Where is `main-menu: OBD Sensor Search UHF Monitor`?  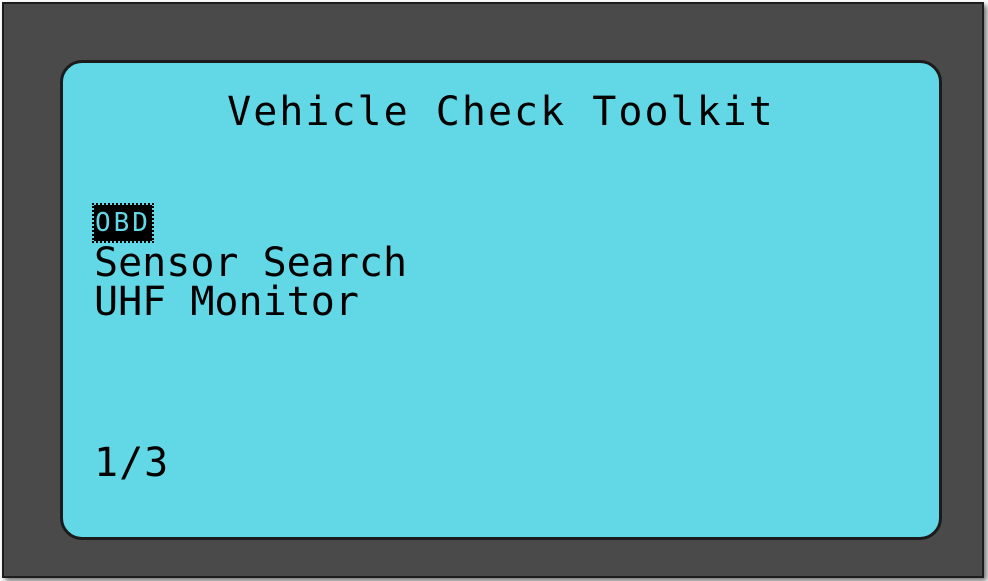
main-menu: OBD Sensor Search UHF Monitor is located at coordinates (249, 262).